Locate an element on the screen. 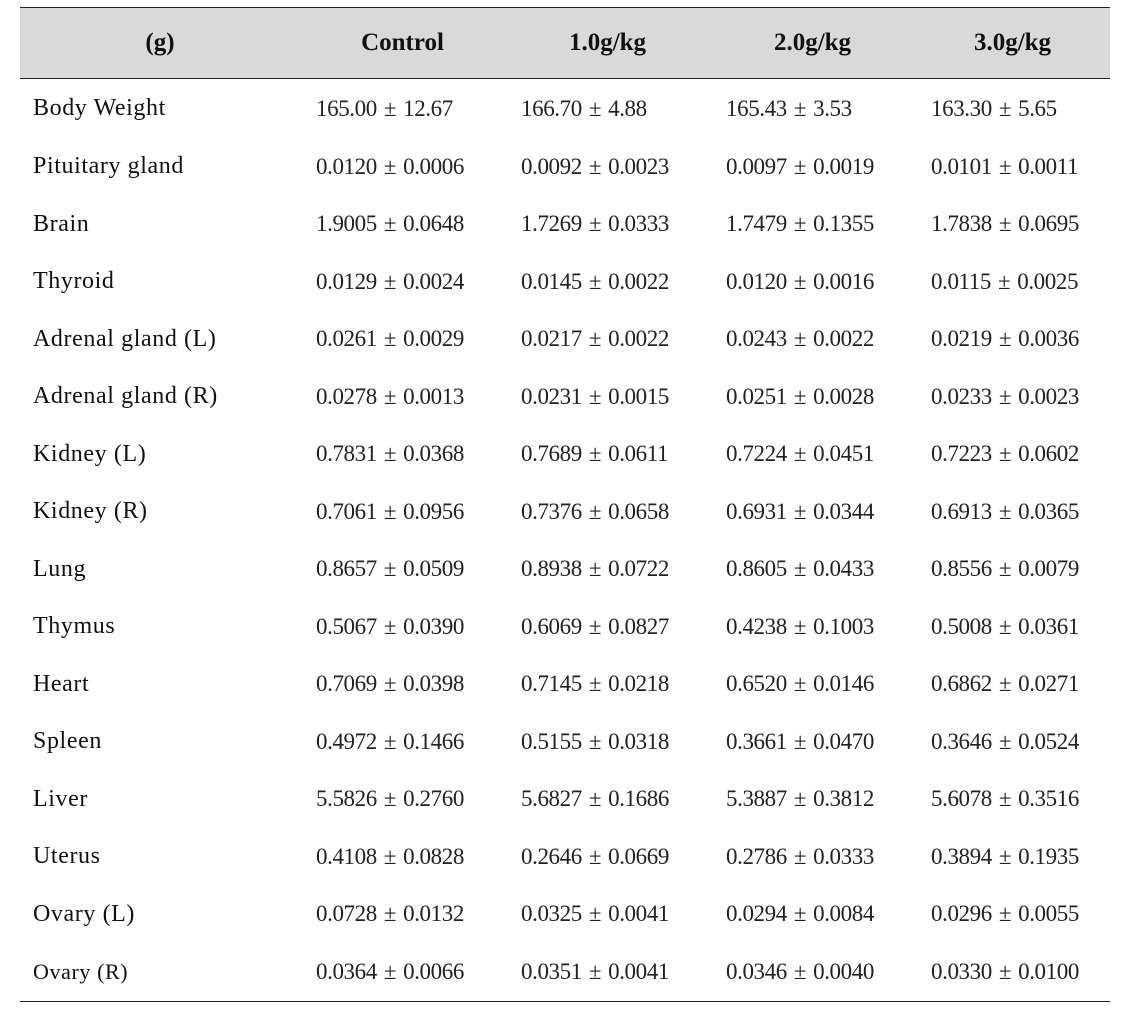 This screenshot has height=1011, width=1123. sd-value: 0.0271 is located at coordinates (1048, 684).